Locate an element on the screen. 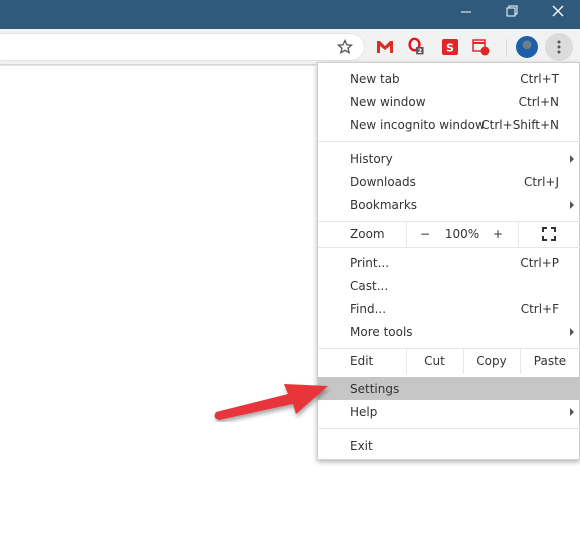 Image resolution: width=580 pixels, height=542 pixels. zoom-row: Zoom − 100% + is located at coordinates (449, 234).